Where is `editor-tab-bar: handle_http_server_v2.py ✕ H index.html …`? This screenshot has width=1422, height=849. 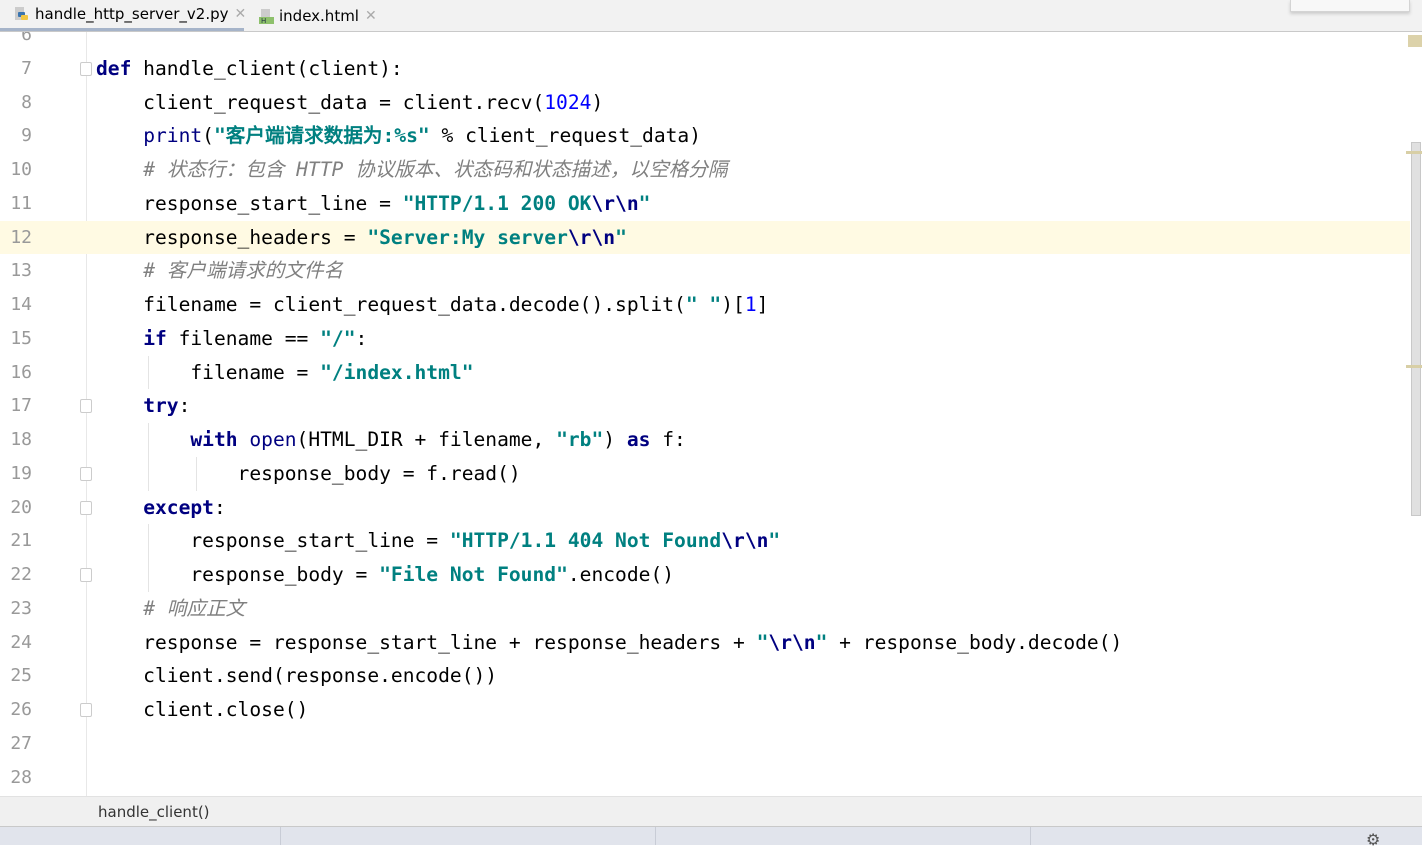 editor-tab-bar: handle_http_server_v2.py ✕ H index.html … is located at coordinates (711, 16).